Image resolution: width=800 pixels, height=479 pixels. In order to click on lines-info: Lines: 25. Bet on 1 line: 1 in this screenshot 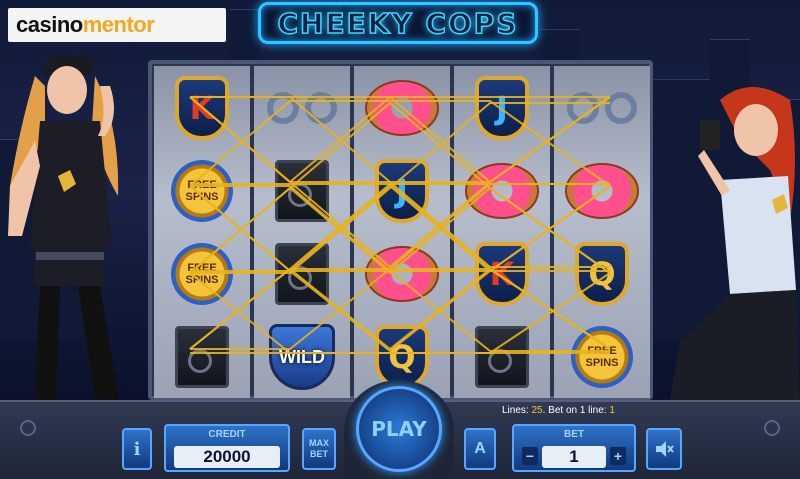, I will do `click(558, 410)`.